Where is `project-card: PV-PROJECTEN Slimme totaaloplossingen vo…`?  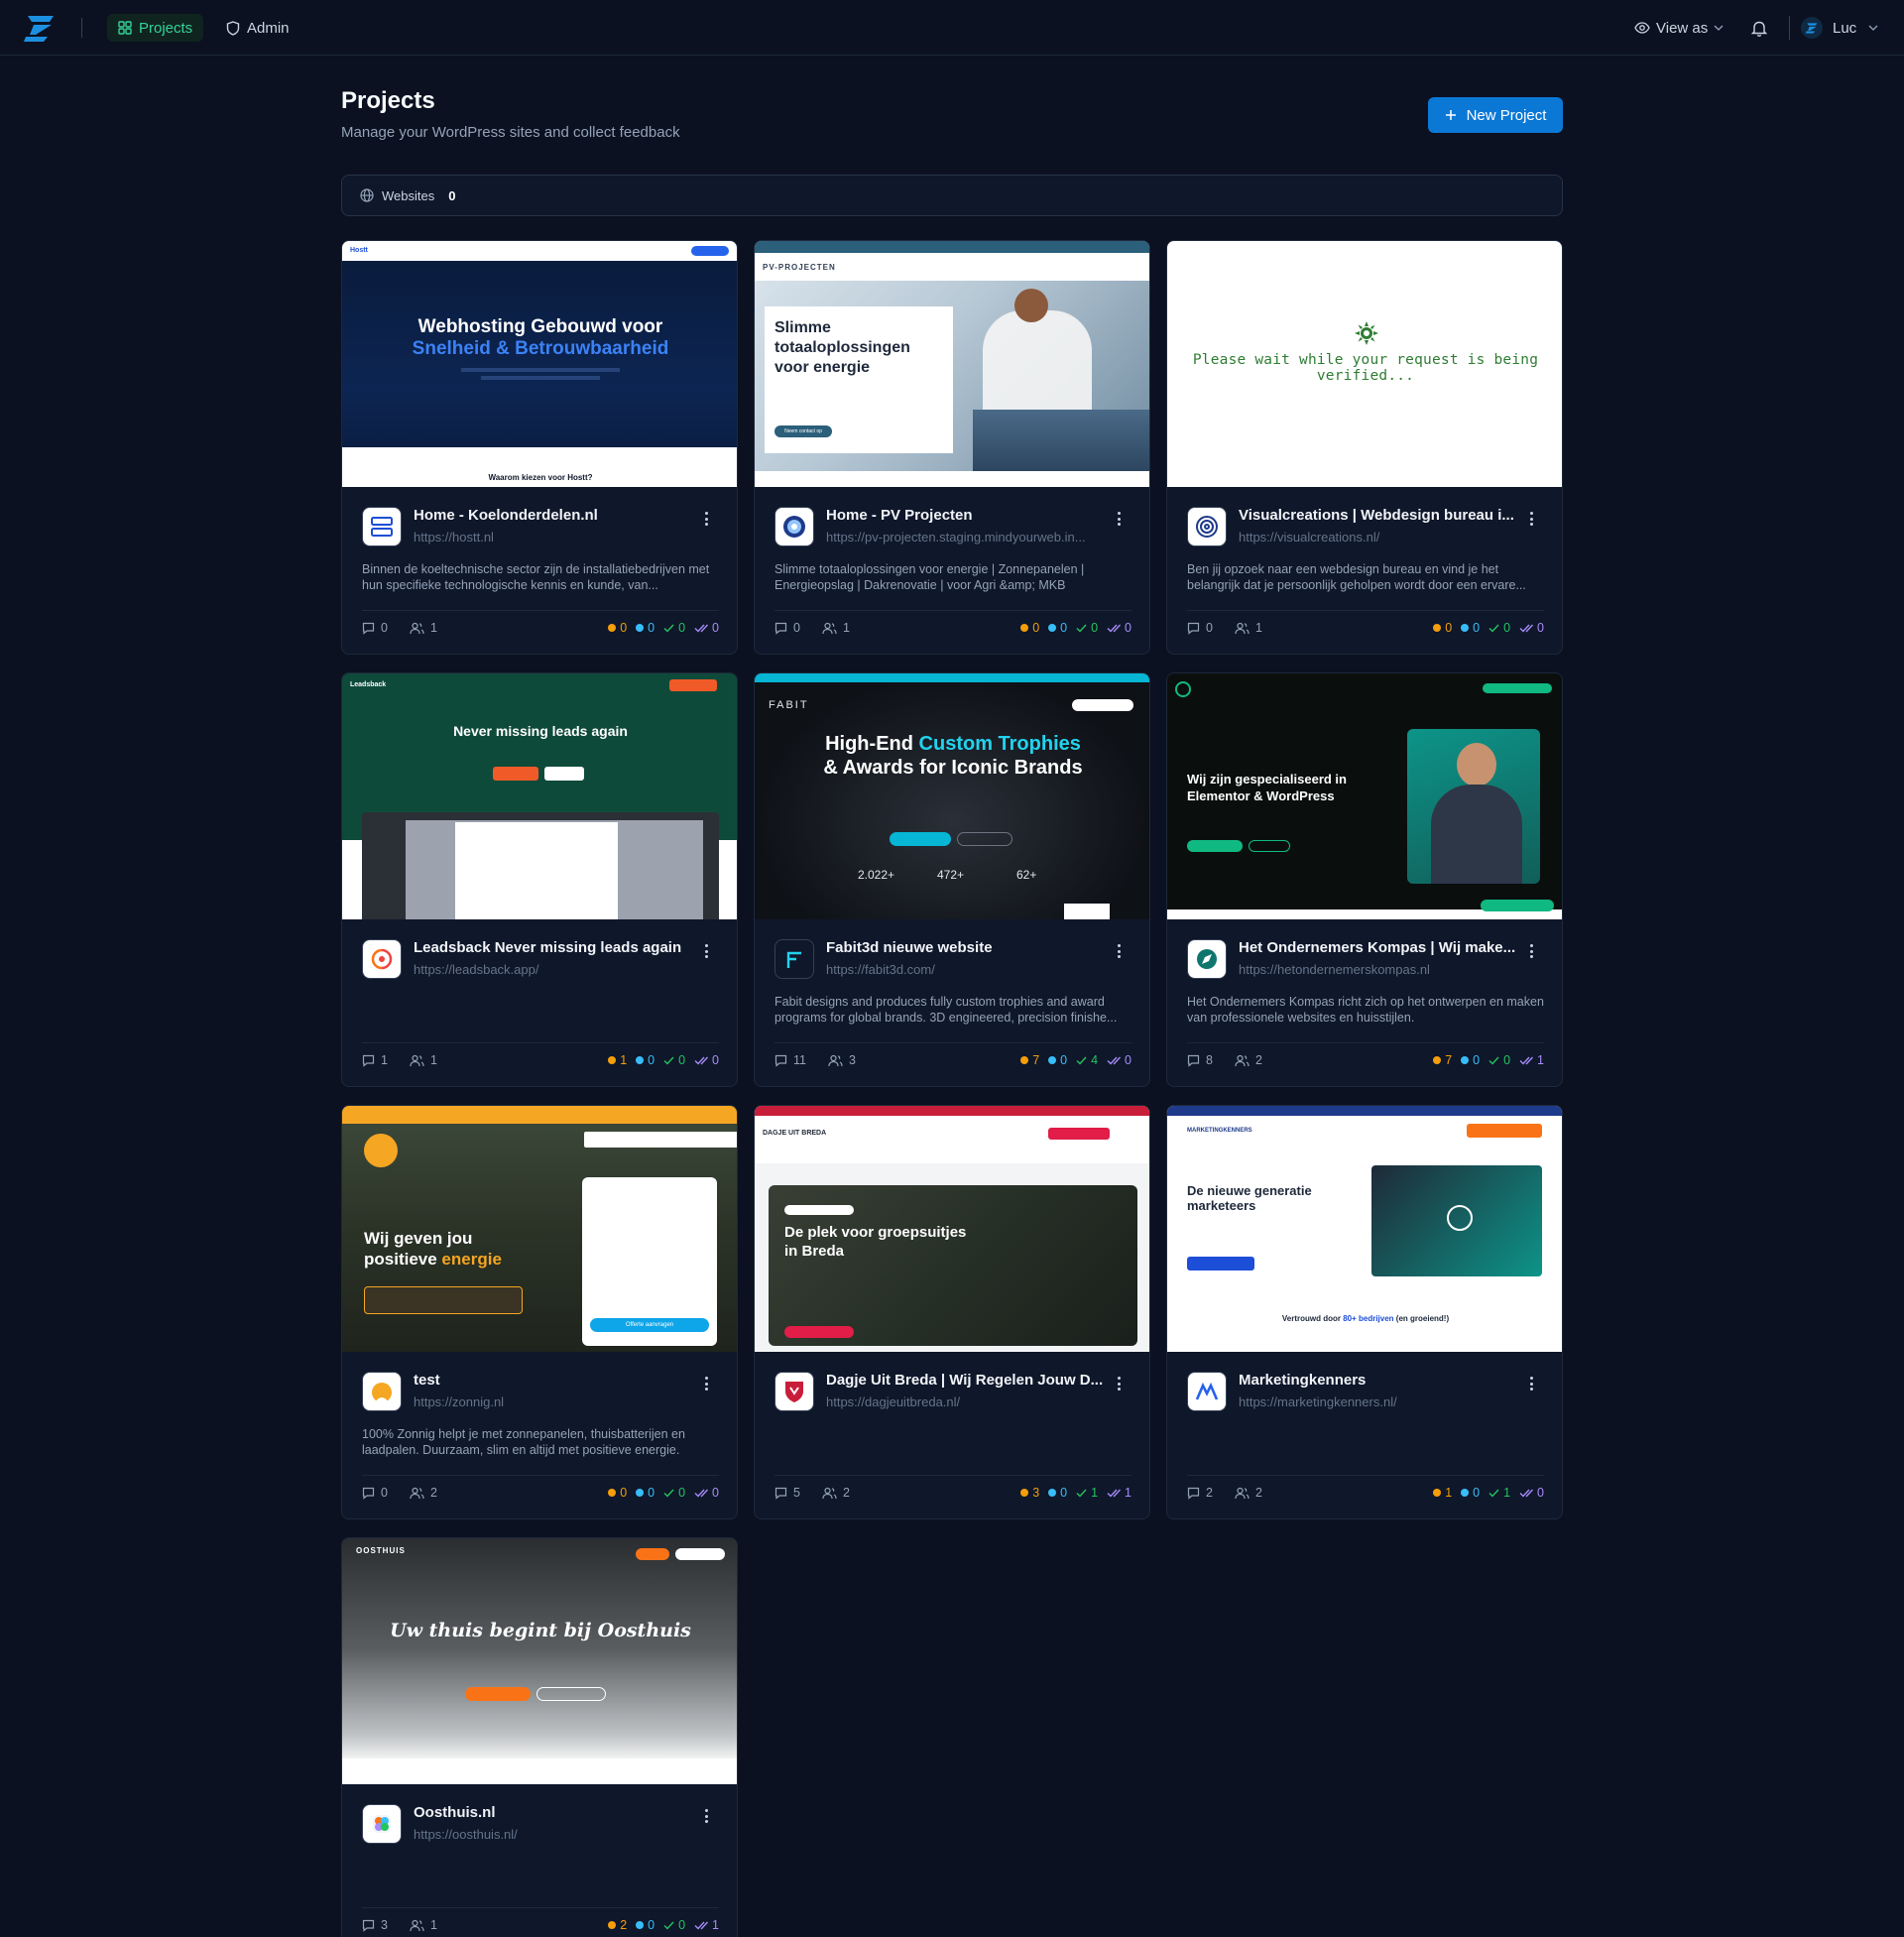
project-card: PV-PROJECTEN Slimme totaaloplossingen vo… is located at coordinates (952, 448).